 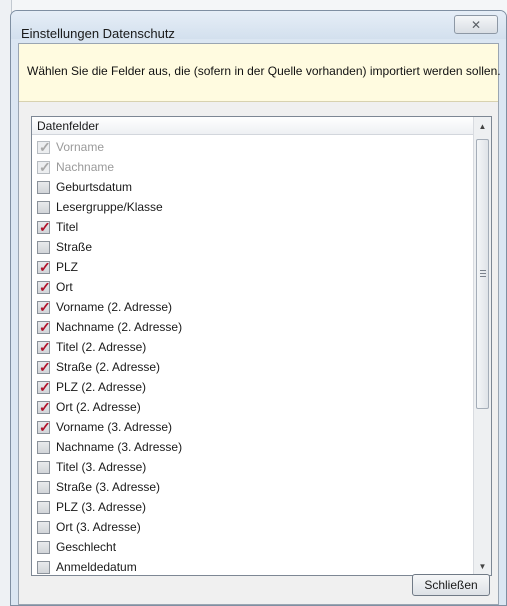 I want to click on list-item: Straße (3. Adresse), so click(x=252, y=487).